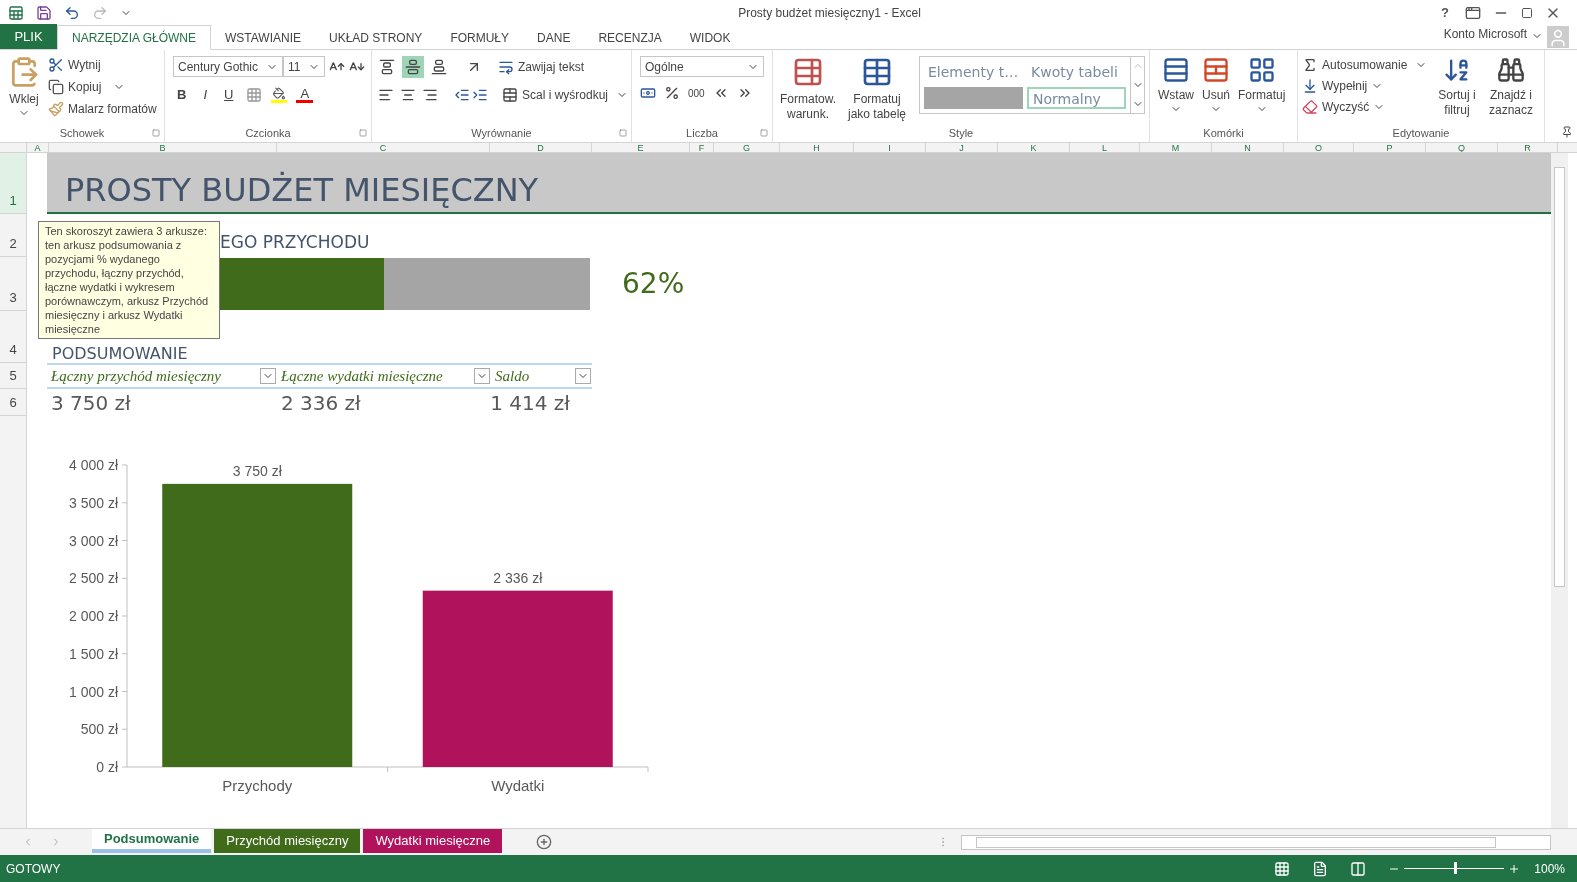  What do you see at coordinates (229, 95) in the screenshot?
I see `underline-button: U` at bounding box center [229, 95].